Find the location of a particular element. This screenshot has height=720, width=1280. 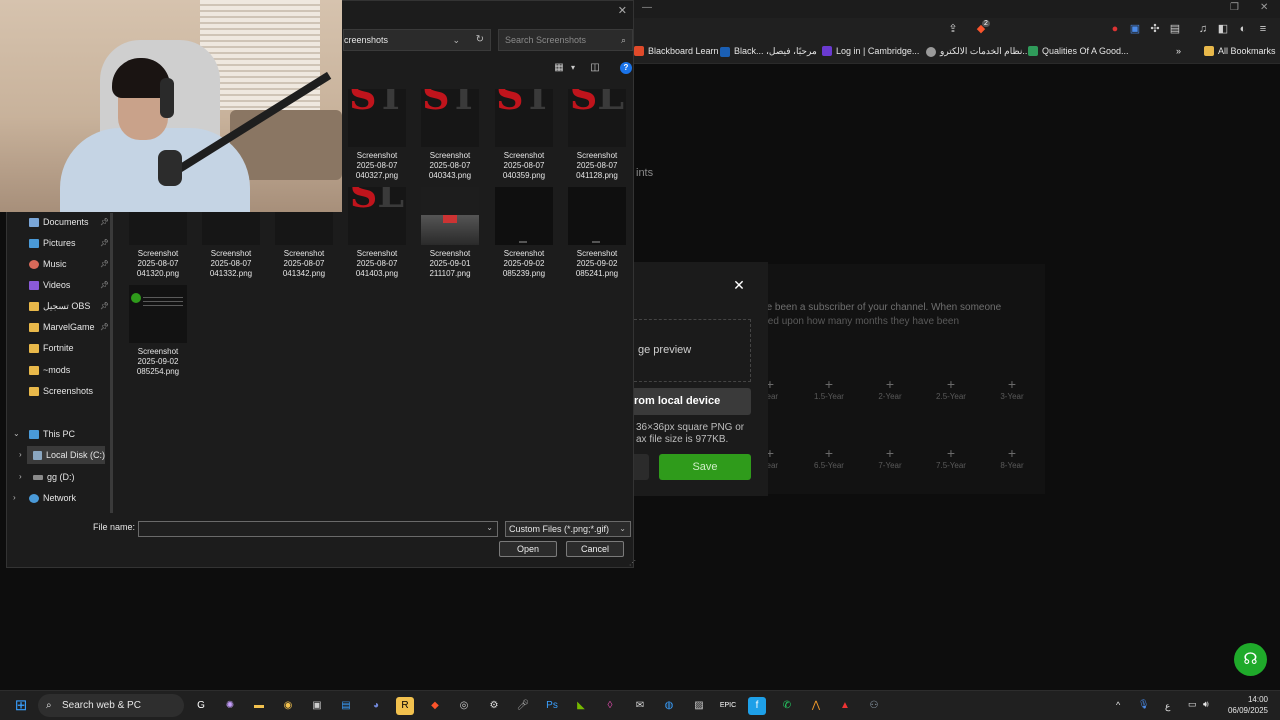

sidebar-icon: ◧ is located at coordinates (1223, 29).